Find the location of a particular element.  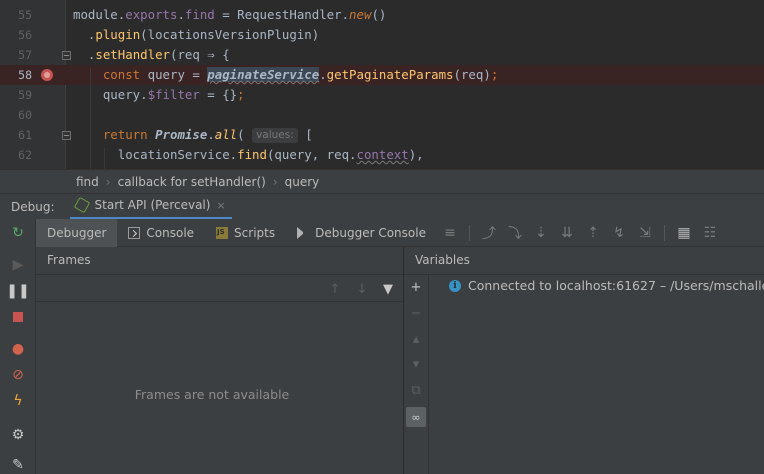

breadcrumb-item-query: query is located at coordinates (302, 182).